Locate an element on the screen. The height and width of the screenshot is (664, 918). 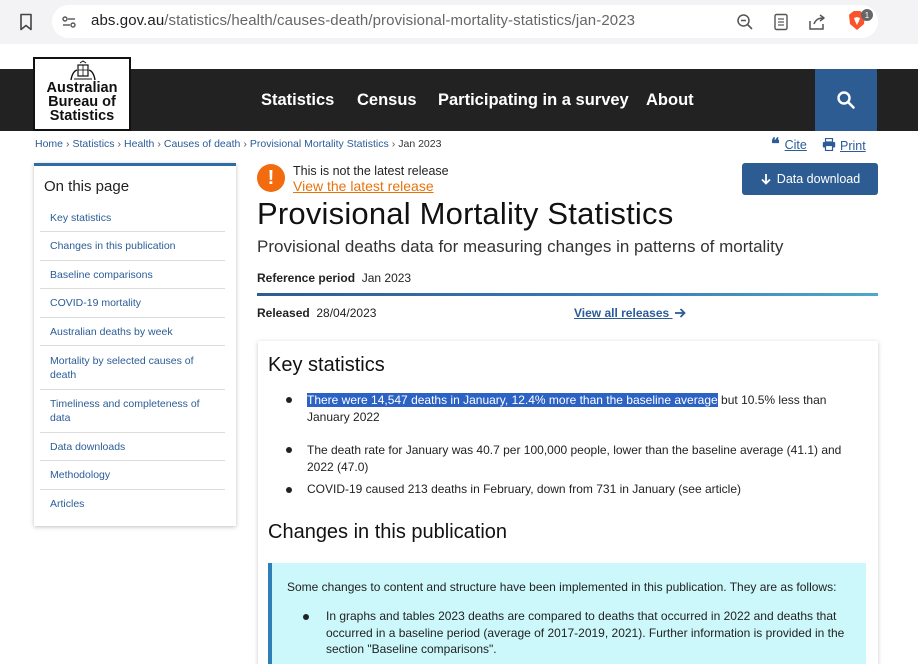
nav-about: About is located at coordinates (670, 100).